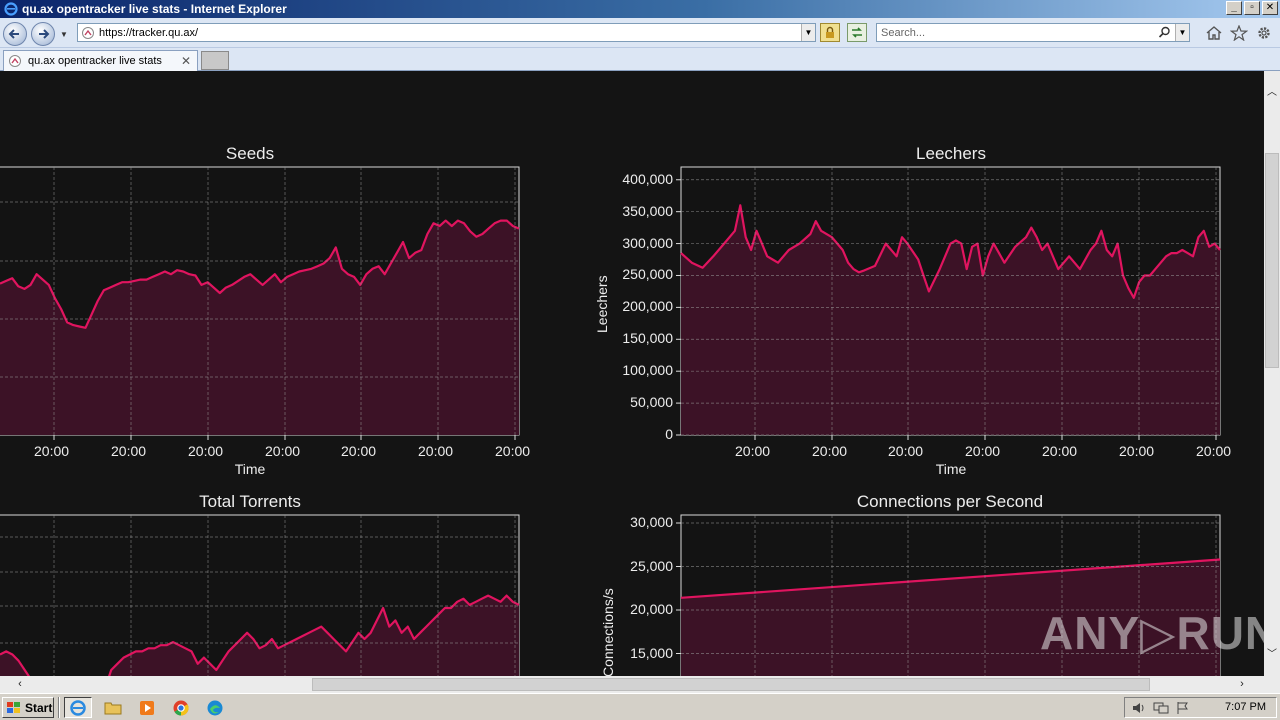  I want to click on watermark-text: ANY▷RUN, so click(1152, 633).